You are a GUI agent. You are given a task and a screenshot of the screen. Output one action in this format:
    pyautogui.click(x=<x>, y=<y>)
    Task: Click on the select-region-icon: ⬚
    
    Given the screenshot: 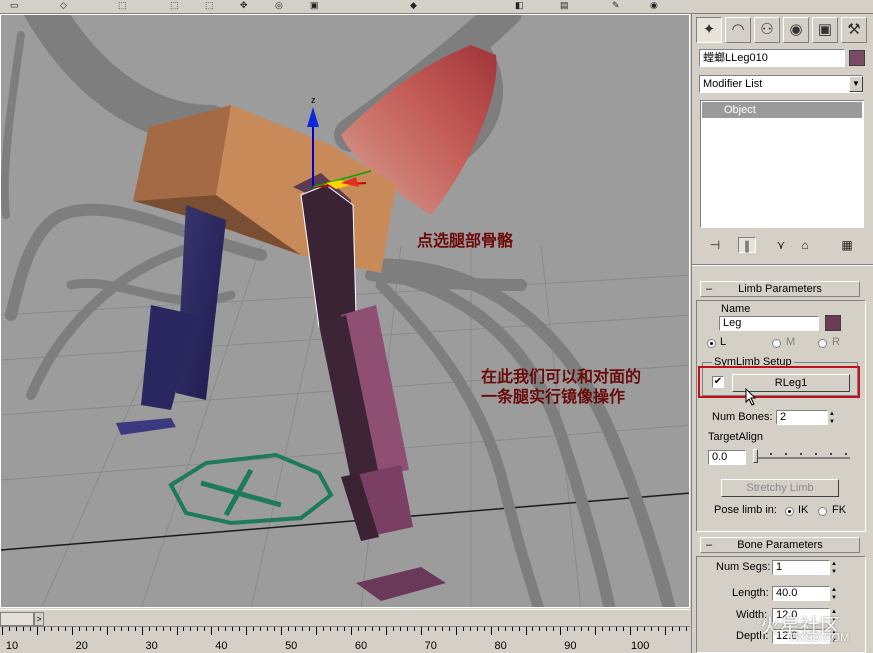 What is the action you would take?
    pyautogui.click(x=174, y=5)
    